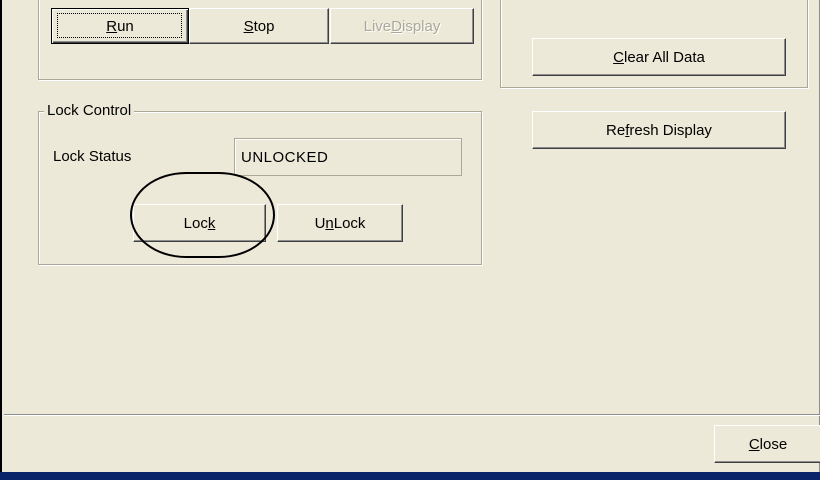 The image size is (820, 480). I want to click on unlock-button: Un Lock, so click(340, 223).